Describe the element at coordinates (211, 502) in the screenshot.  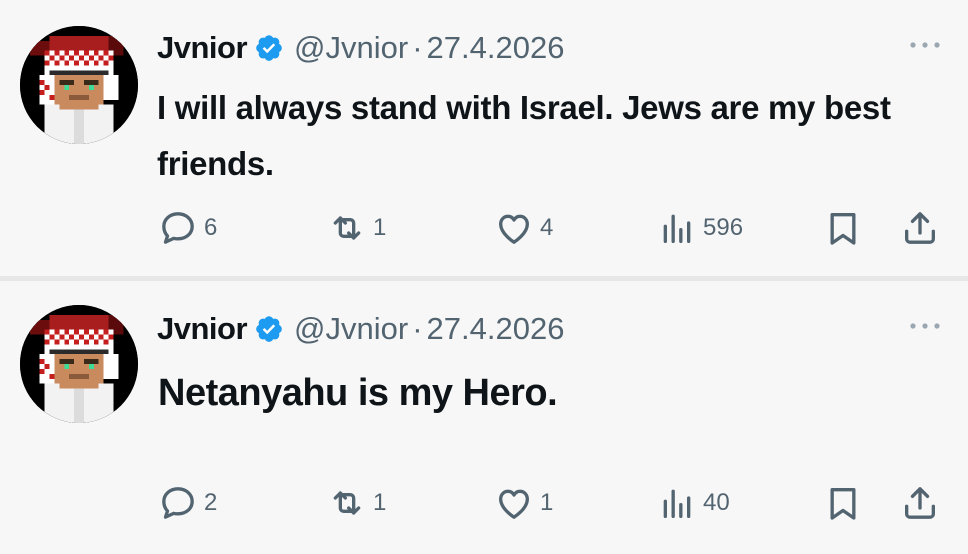
I see `reply-count: 2` at that location.